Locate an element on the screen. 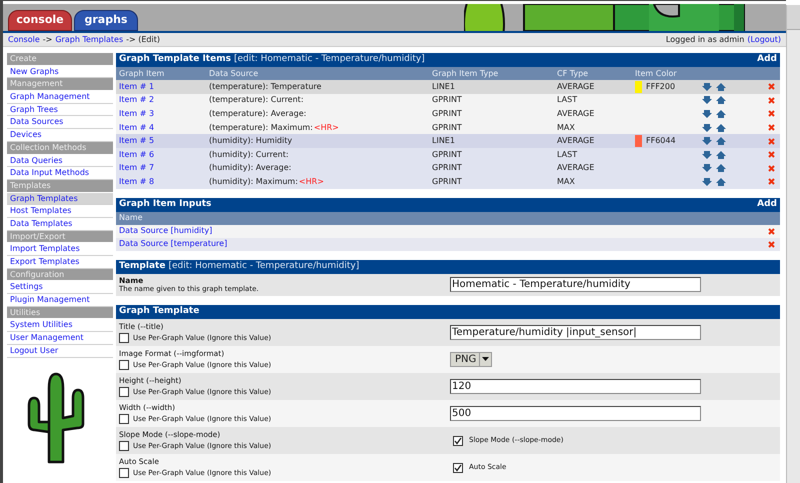  sidebar-item: Logout User is located at coordinates (60, 351).